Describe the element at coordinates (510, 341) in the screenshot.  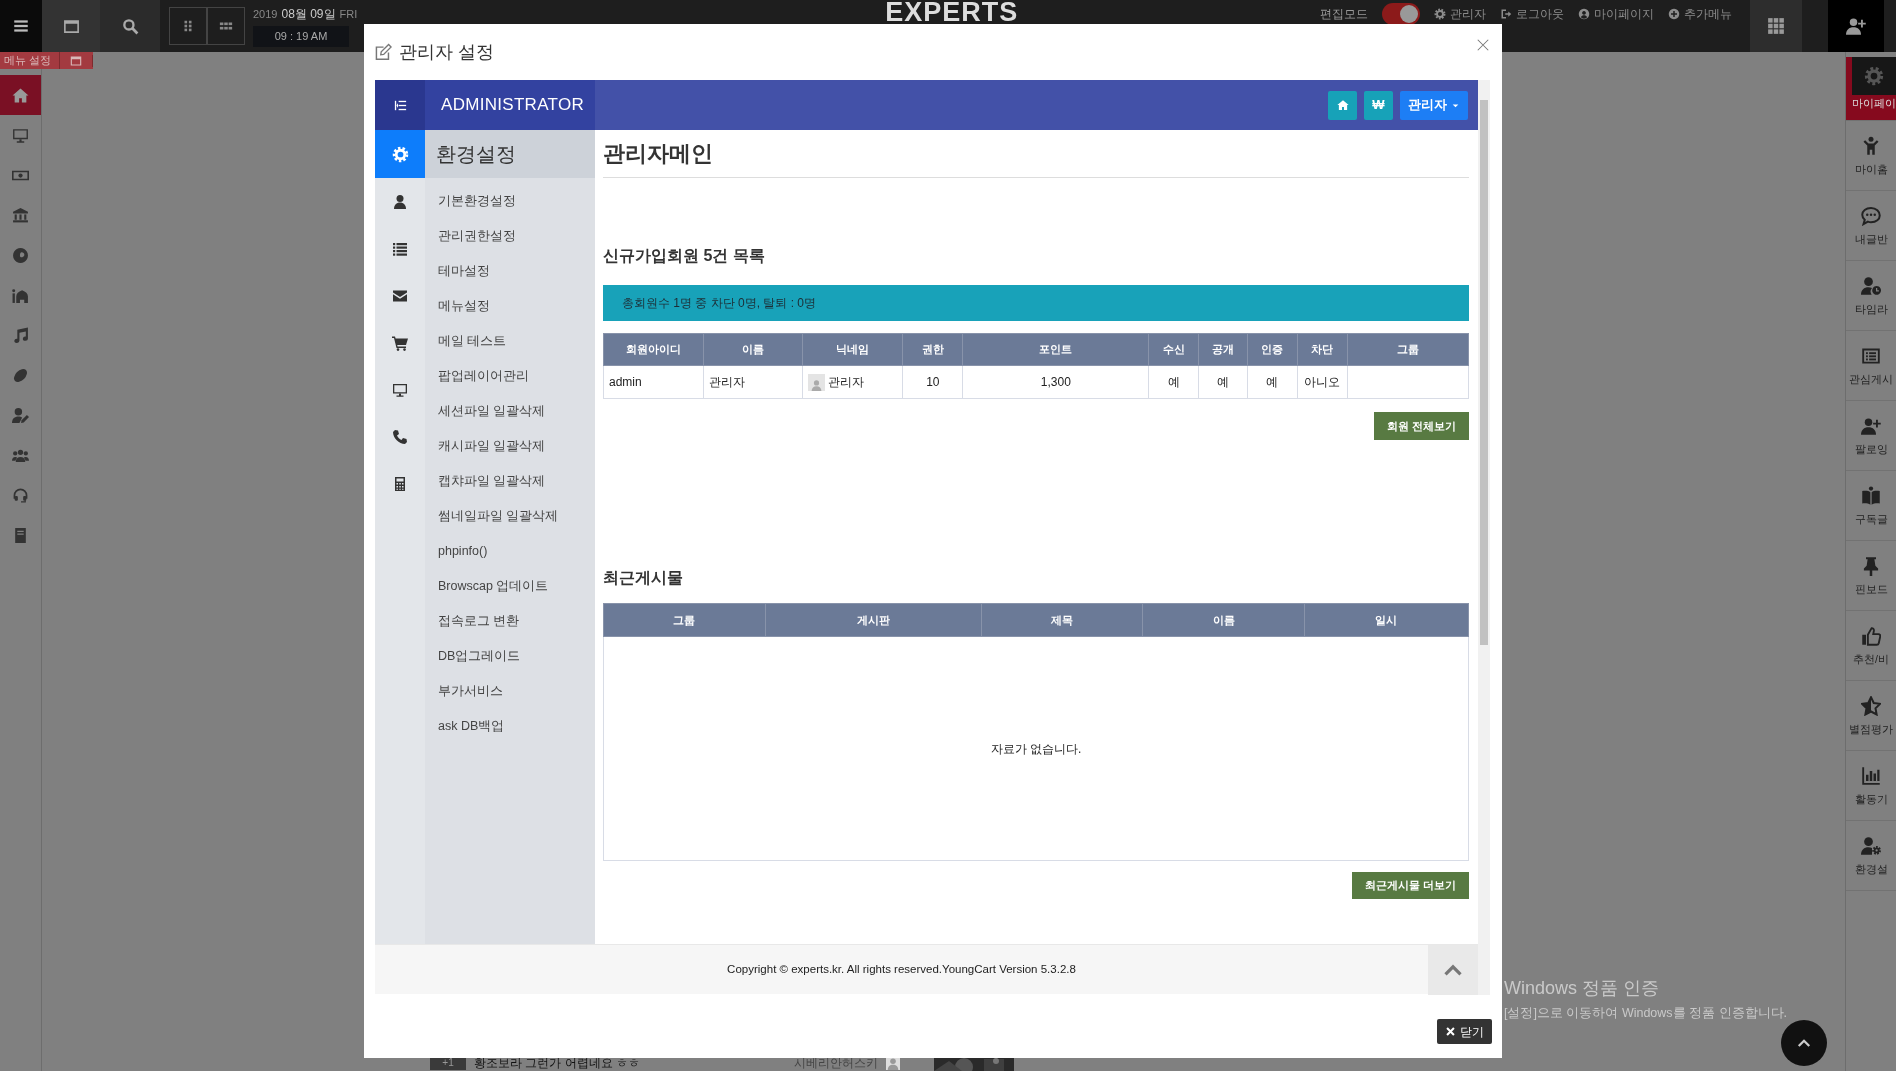
I see `menu-item: 메일 테스트` at that location.